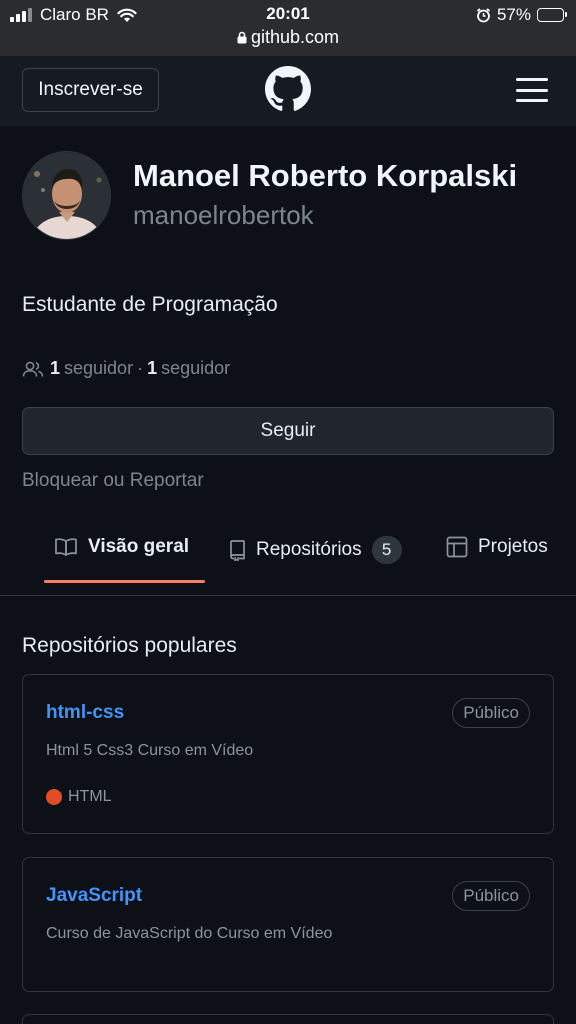 The height and width of the screenshot is (1024, 576). I want to click on repo-description: Html 5 Css3 Curso em Vídeo, so click(150, 750).